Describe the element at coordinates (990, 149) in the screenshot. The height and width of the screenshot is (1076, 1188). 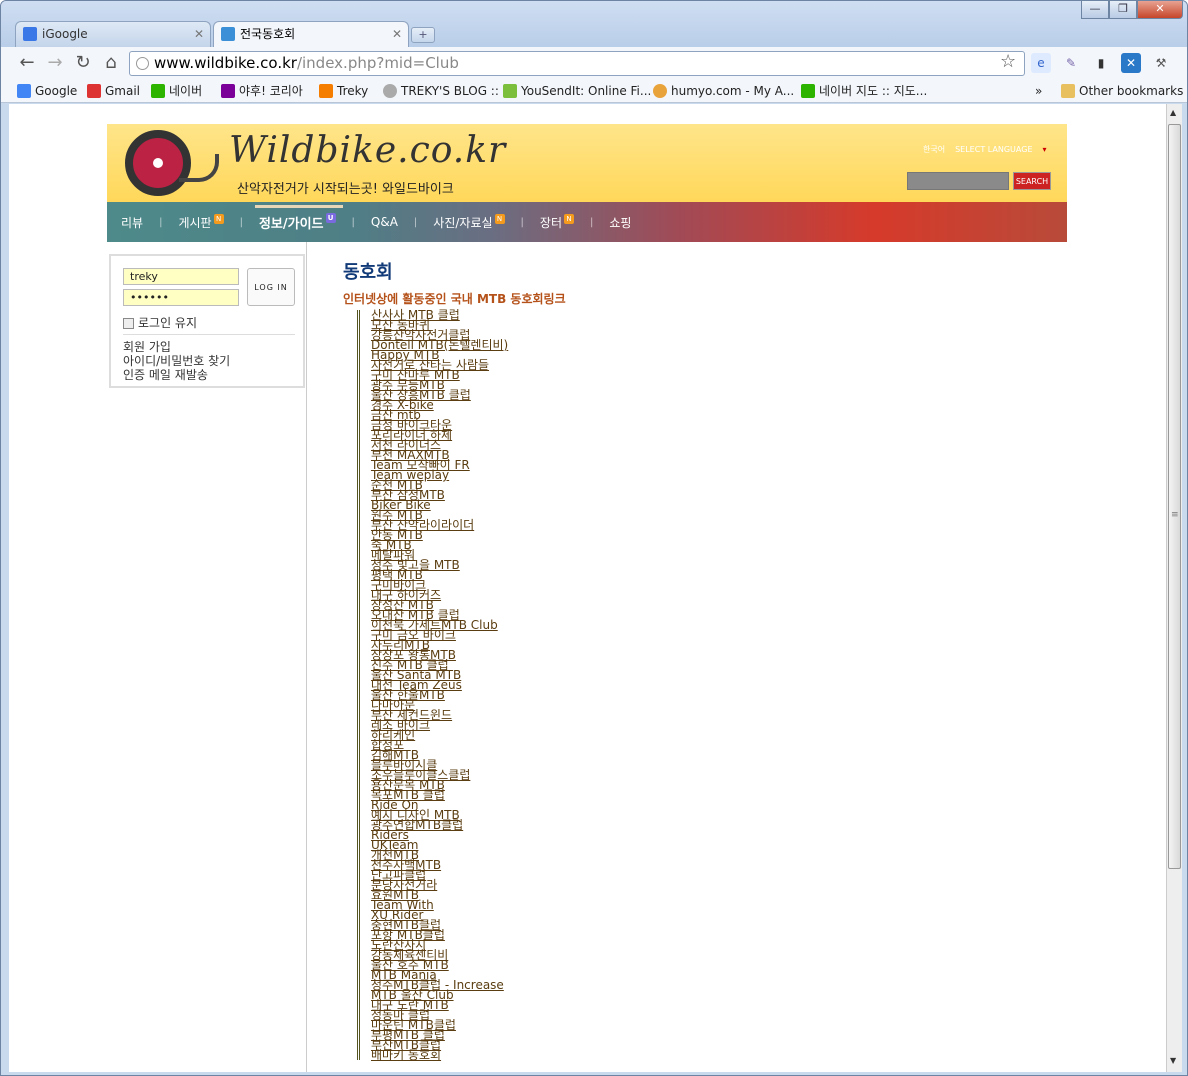
I see `language-selector: 한국어 SELECT LANGUAGE ▾` at that location.